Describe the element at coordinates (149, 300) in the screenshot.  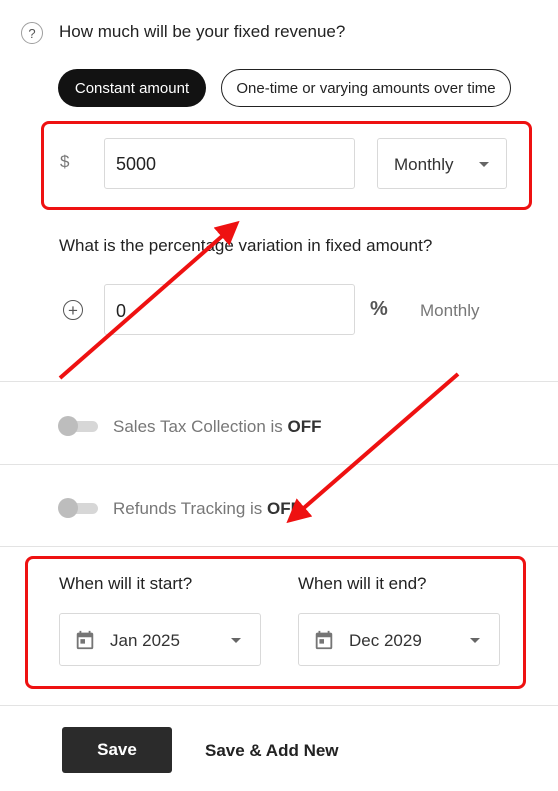
I see `arrow-to-amount` at that location.